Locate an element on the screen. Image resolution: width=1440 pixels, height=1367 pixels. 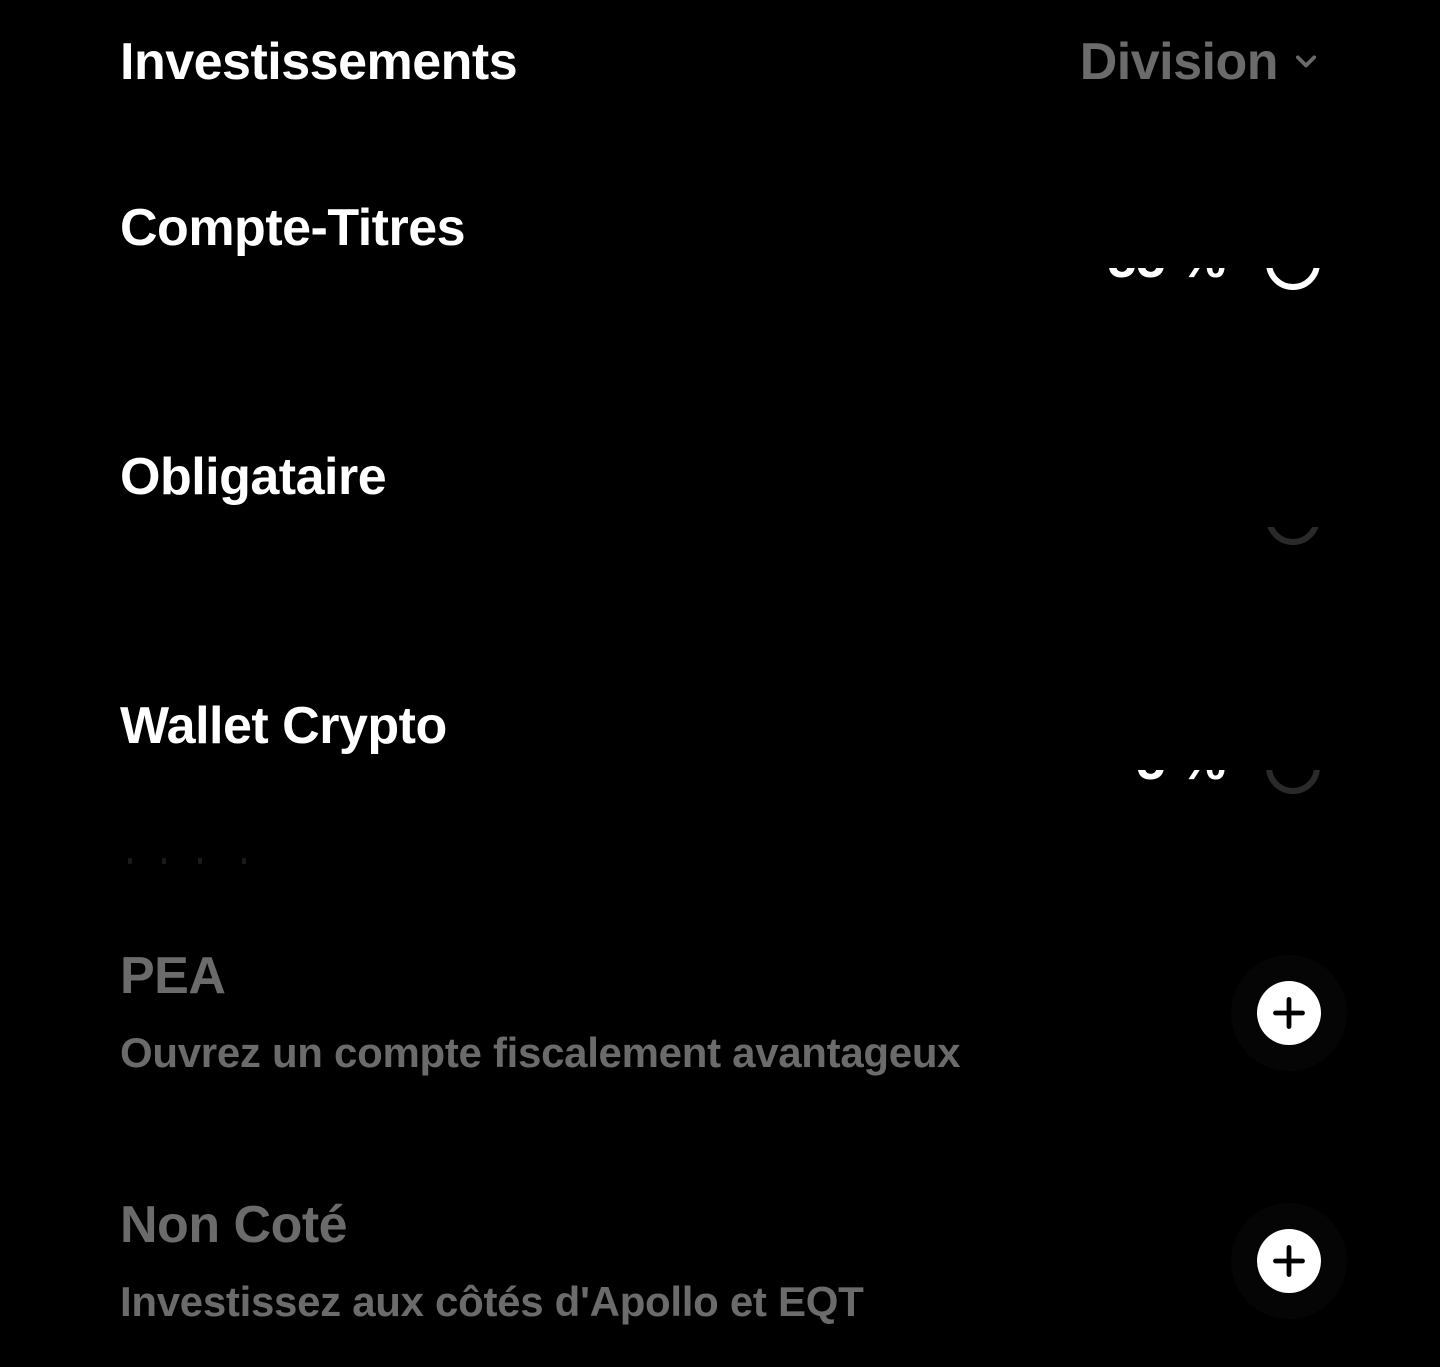
add-pea-button is located at coordinates (1289, 1013).